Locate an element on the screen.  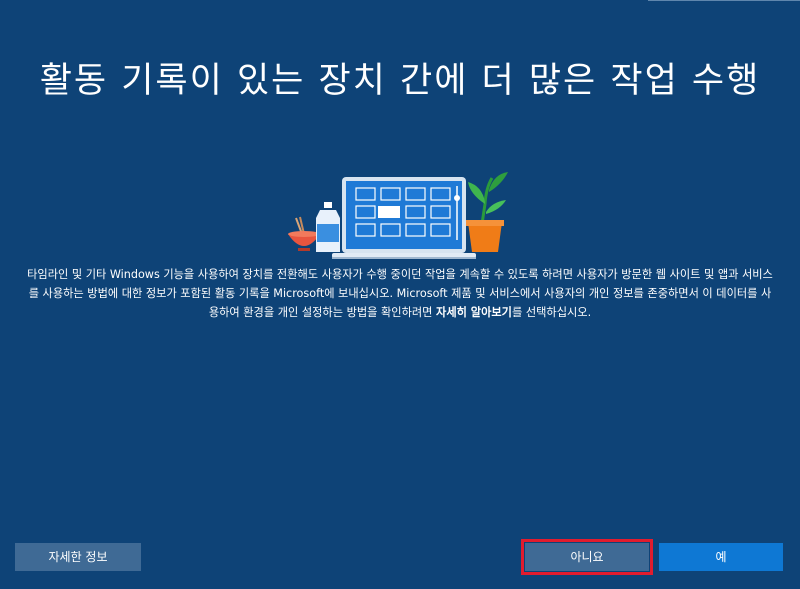
laptop-icon is located at coordinates (404, 218).